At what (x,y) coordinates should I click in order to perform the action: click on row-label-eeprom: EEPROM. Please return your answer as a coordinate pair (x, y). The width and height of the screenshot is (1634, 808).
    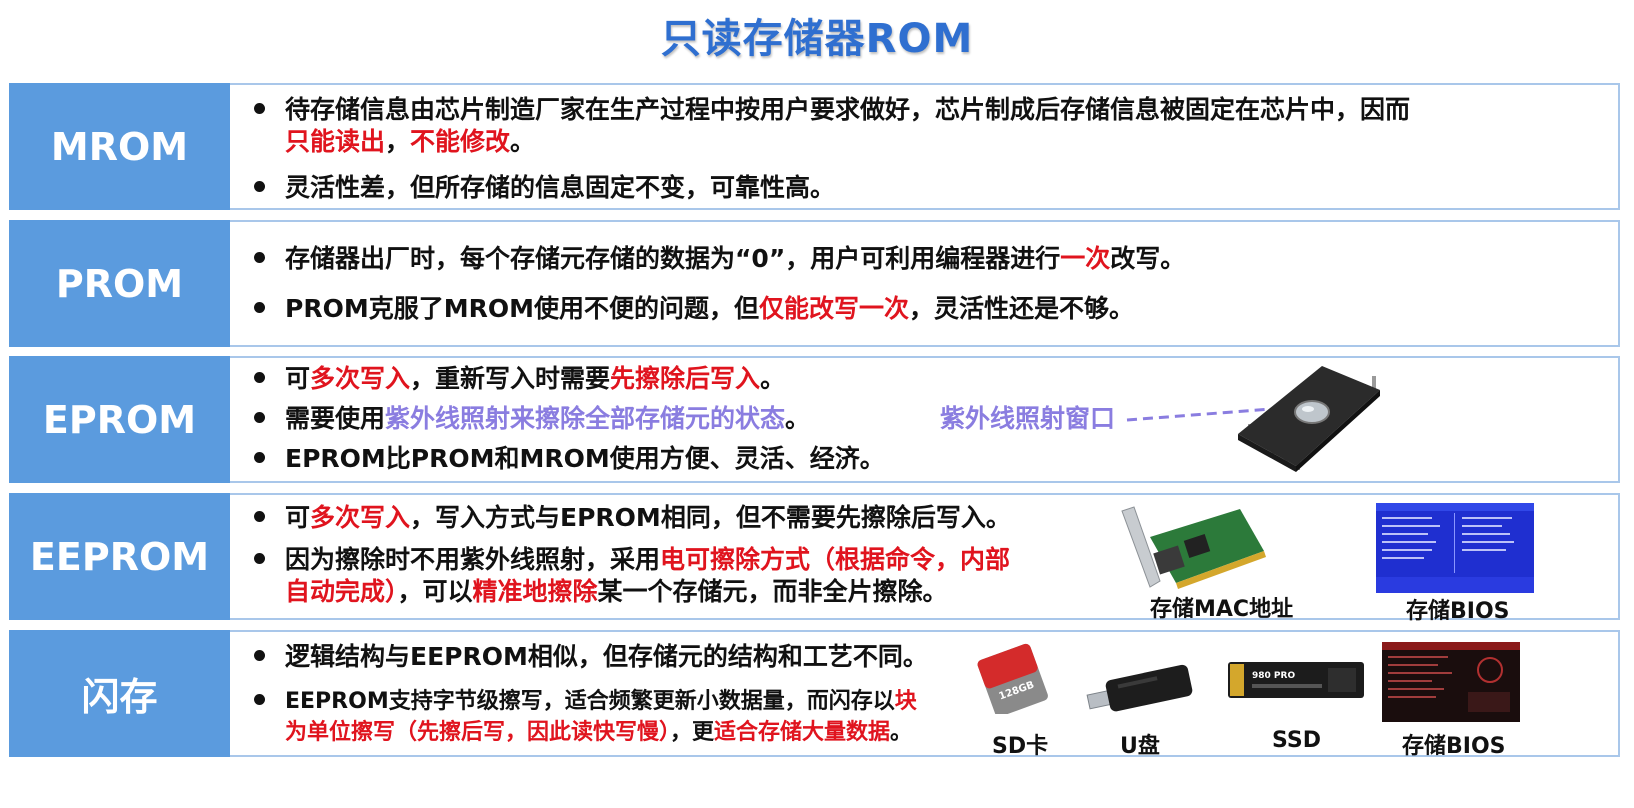
    Looking at the image, I should click on (119, 556).